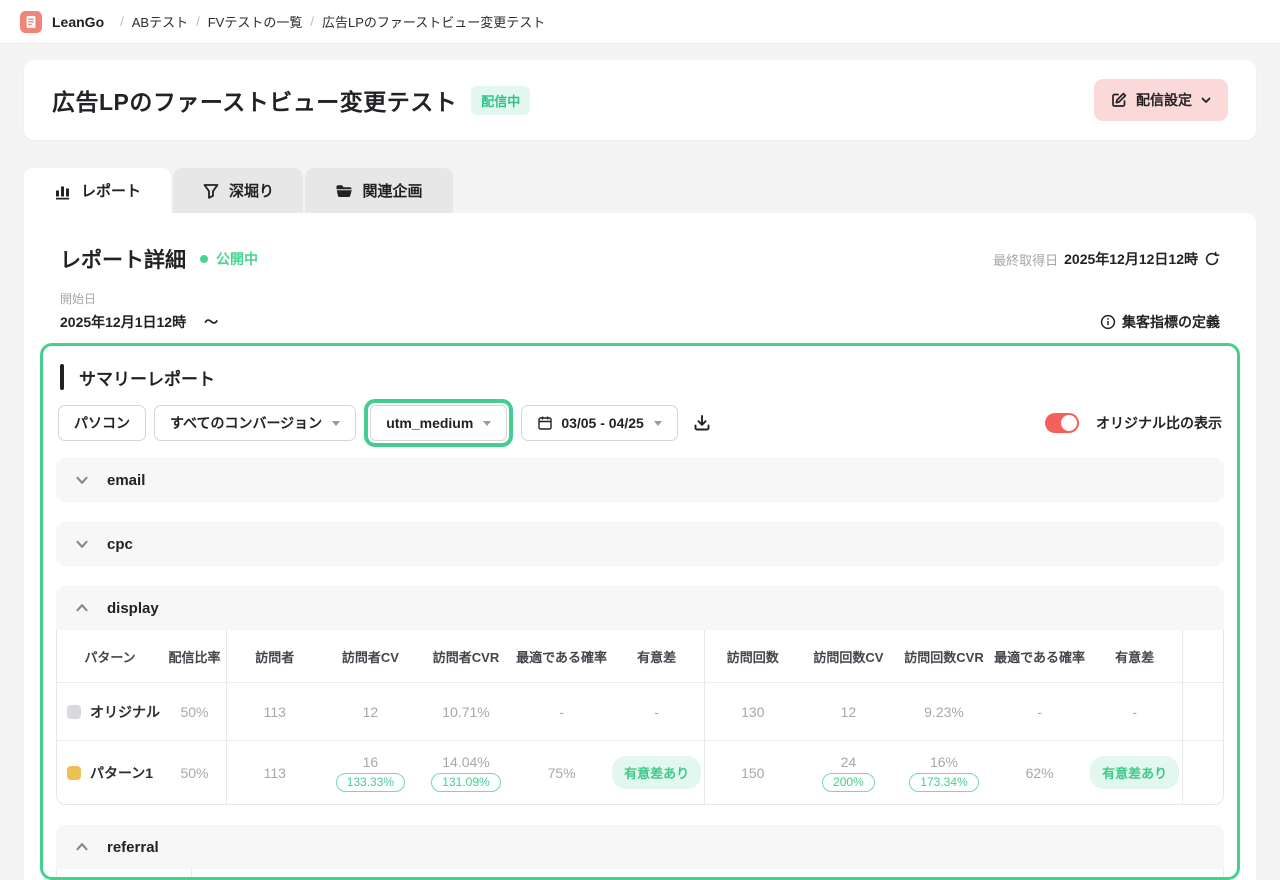 This screenshot has height=880, width=1280. Describe the element at coordinates (31, 21) in the screenshot. I see `leango-logo-icon` at that location.